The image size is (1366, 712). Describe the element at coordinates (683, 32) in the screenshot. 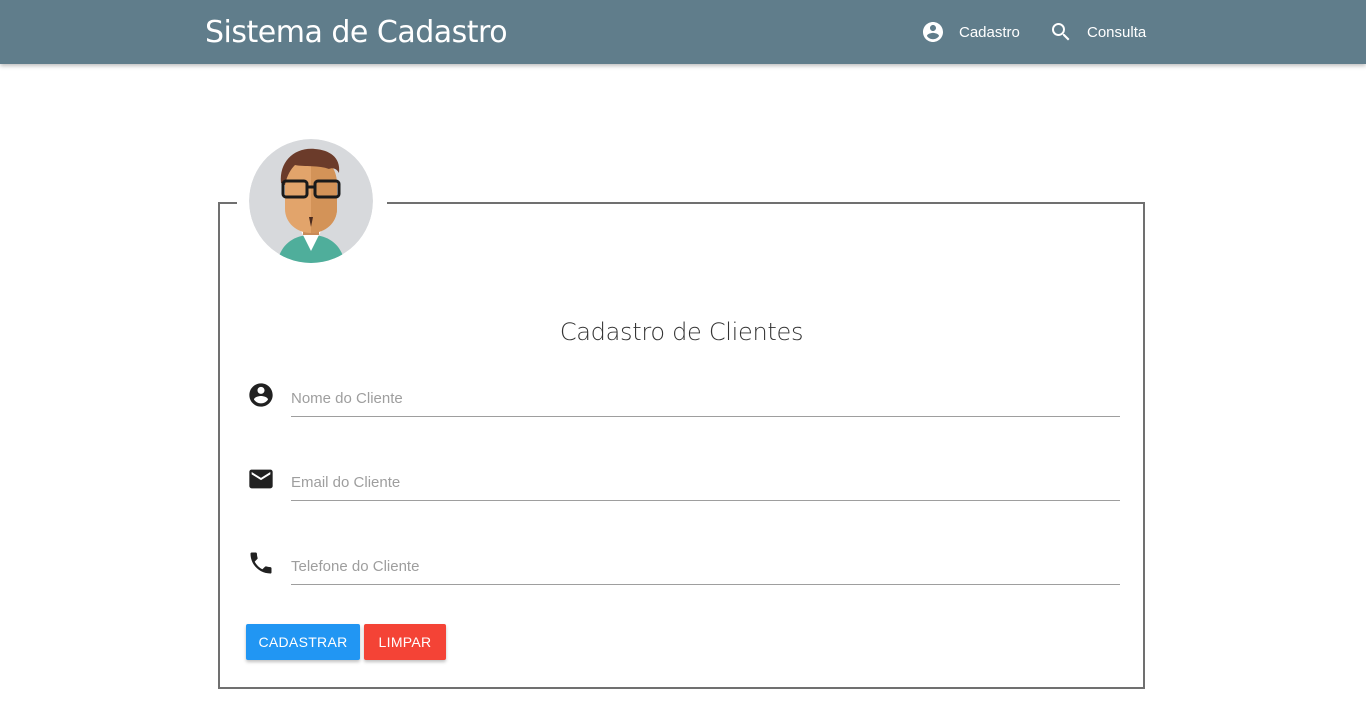

I see `top-navbar: Sistema de Cadastro Cadastro Consulta` at that location.